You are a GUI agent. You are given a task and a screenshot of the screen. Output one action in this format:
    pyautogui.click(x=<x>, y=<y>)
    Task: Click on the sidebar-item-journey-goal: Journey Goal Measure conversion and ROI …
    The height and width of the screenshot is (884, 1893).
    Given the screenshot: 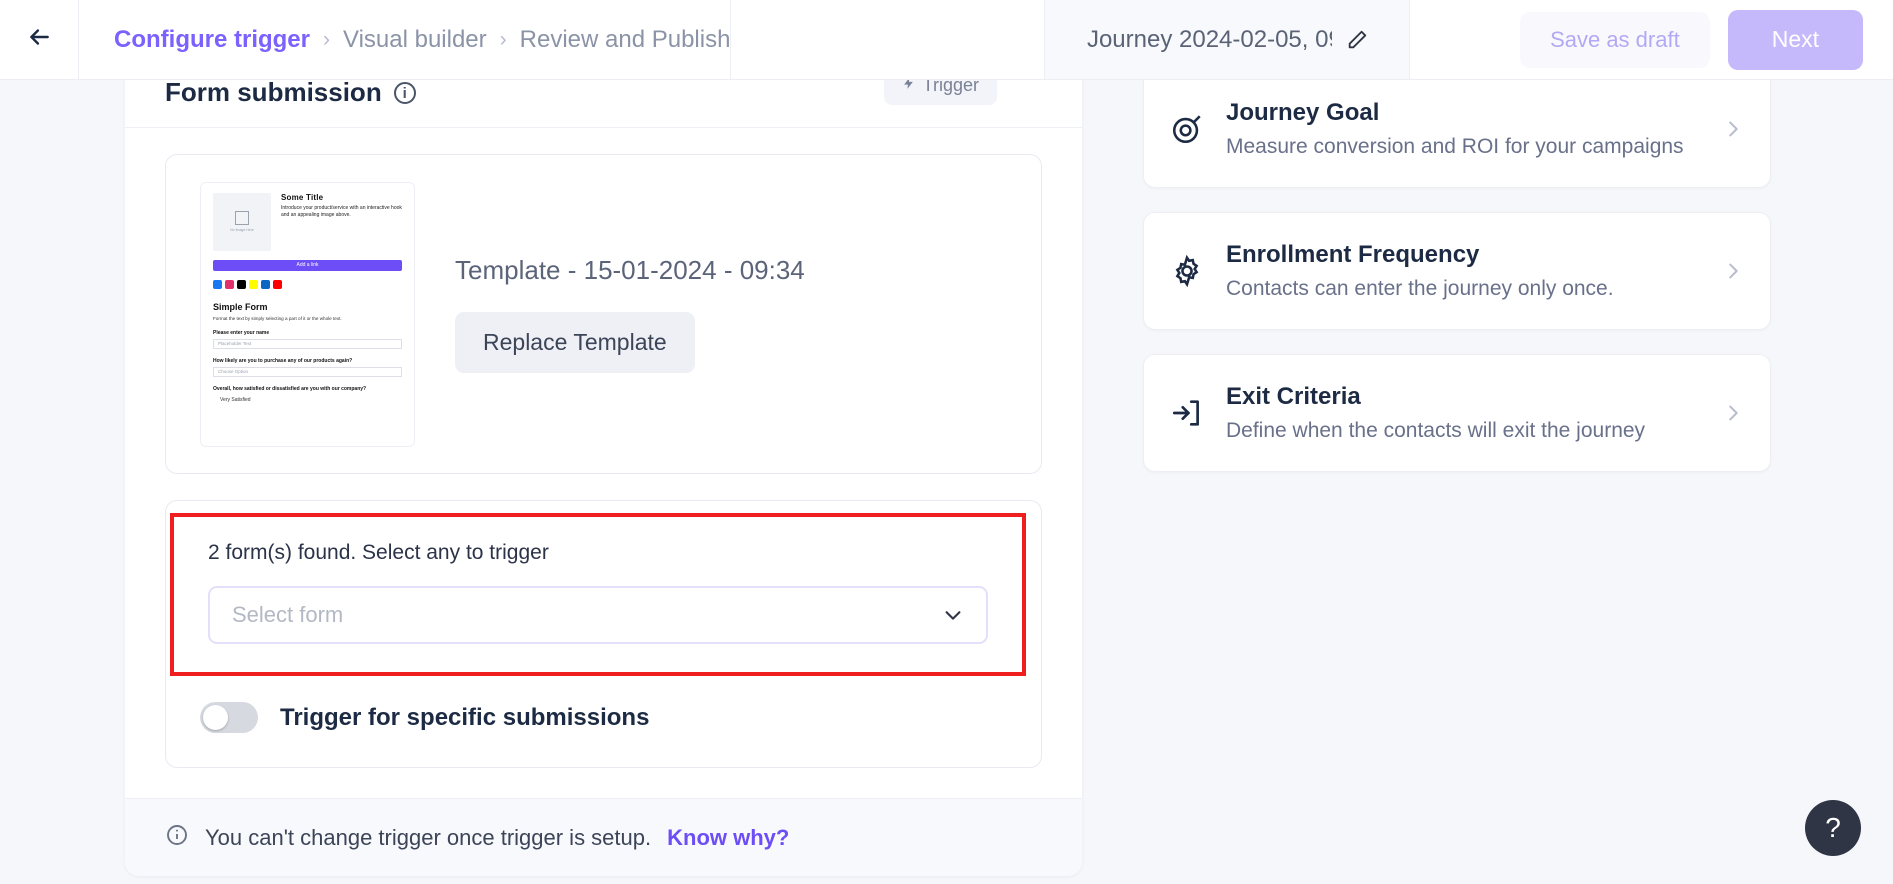 What is the action you would take?
    pyautogui.click(x=1457, y=129)
    